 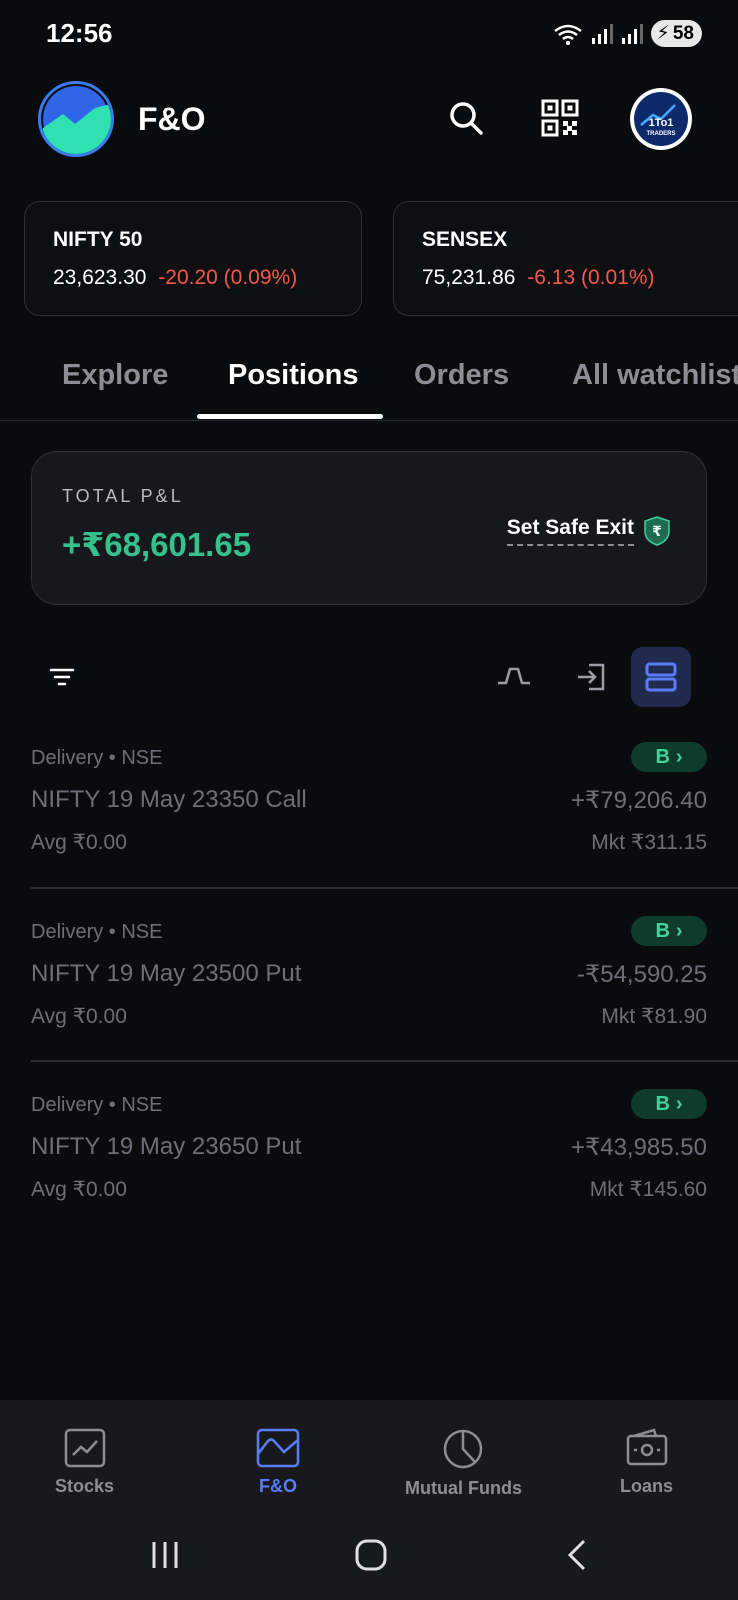 What do you see at coordinates (641, 974) in the screenshot?
I see `position-pnl: -₹54,590.25` at bounding box center [641, 974].